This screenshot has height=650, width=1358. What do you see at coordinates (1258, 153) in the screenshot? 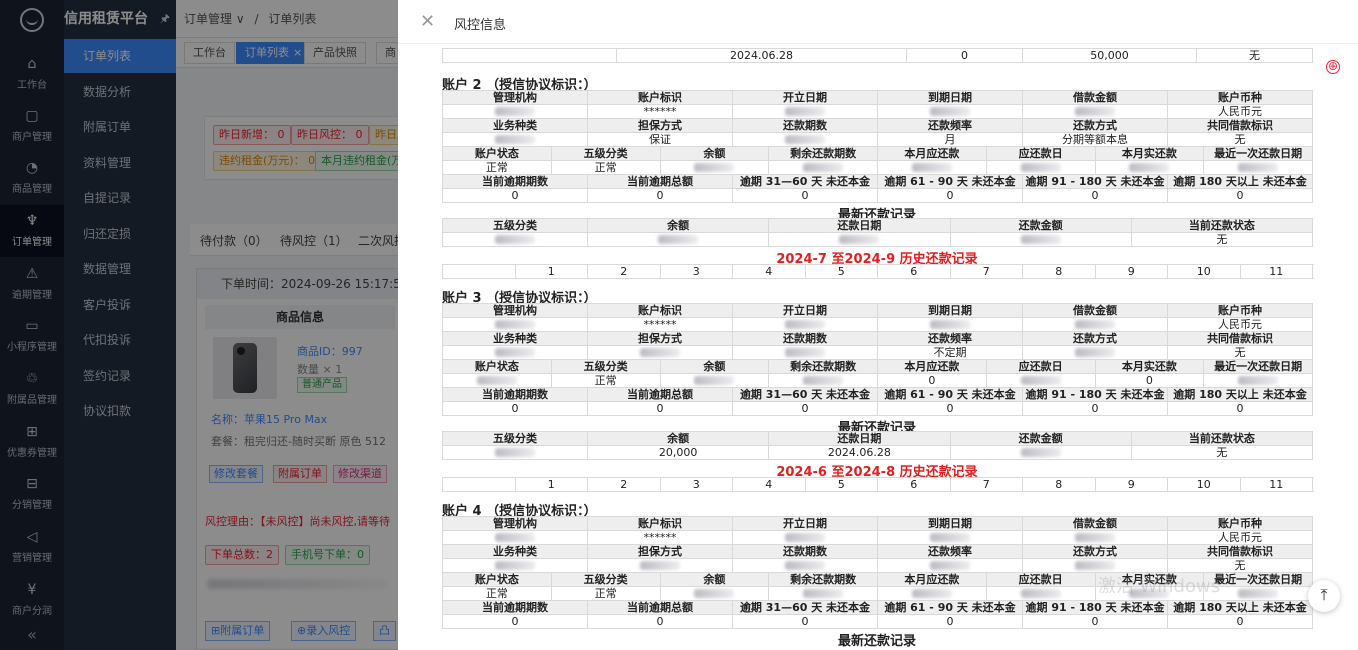
I see `h3-7: 最近一次还款日期` at bounding box center [1258, 153].